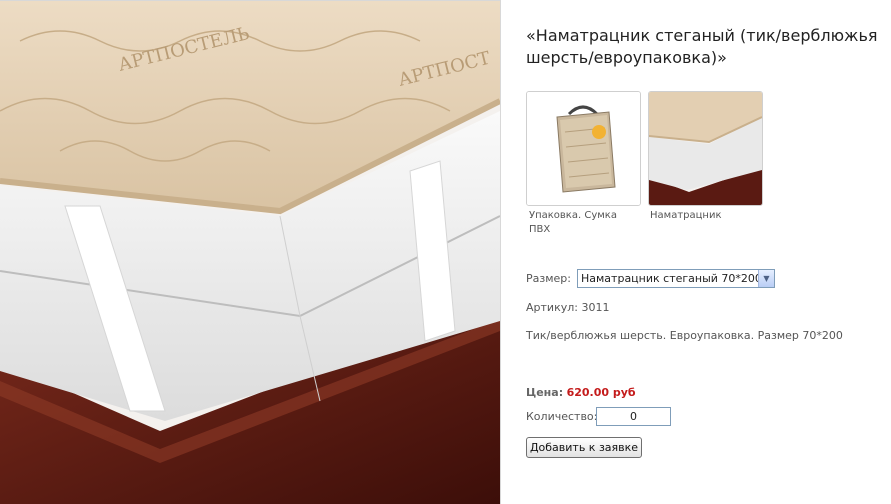 The height and width of the screenshot is (504, 891). What do you see at coordinates (686, 215) in the screenshot?
I see `thumbnail-caption-mattress: Наматрацник` at bounding box center [686, 215].